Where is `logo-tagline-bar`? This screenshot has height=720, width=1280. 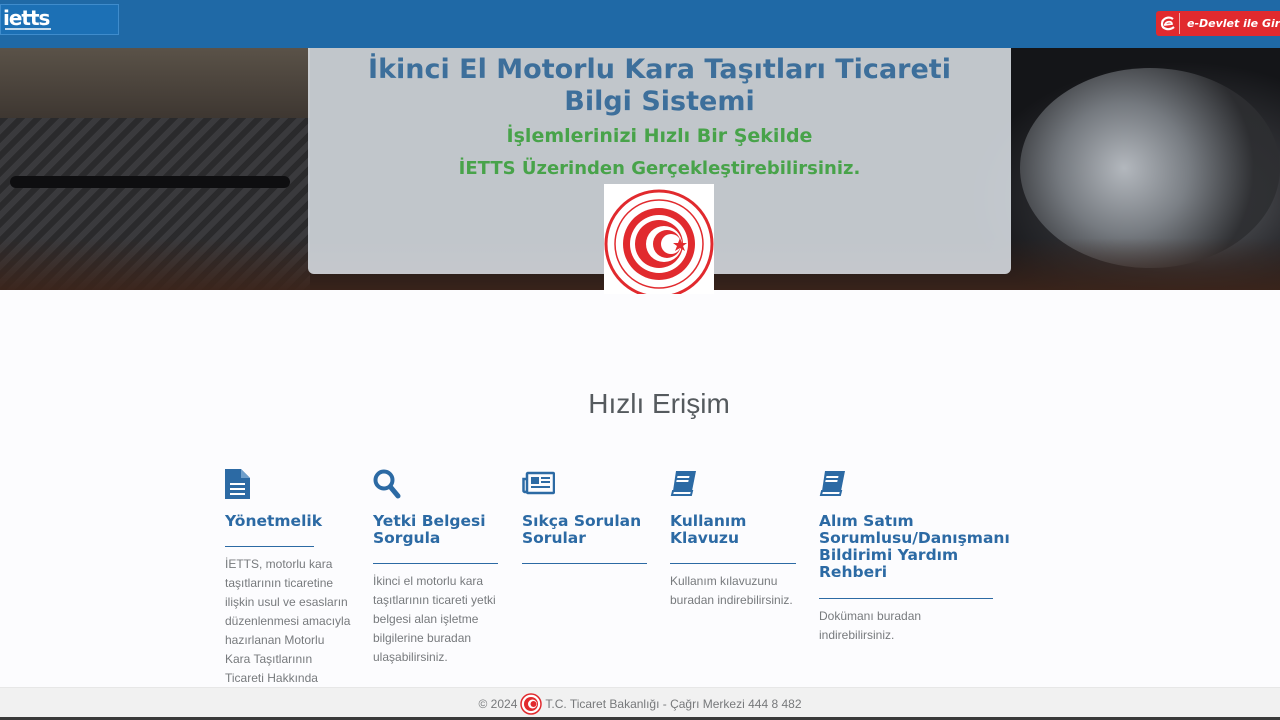
logo-tagline-bar is located at coordinates (28, 29).